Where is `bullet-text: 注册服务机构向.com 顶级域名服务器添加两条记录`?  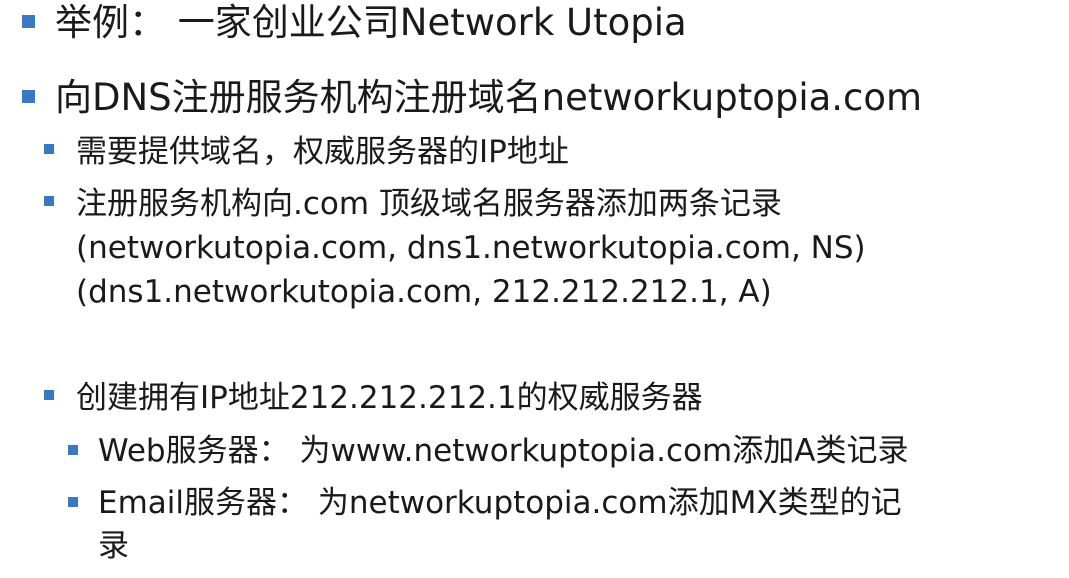 bullet-text: 注册服务机构向.com 顶级域名服务器添加两条记录 is located at coordinates (429, 204).